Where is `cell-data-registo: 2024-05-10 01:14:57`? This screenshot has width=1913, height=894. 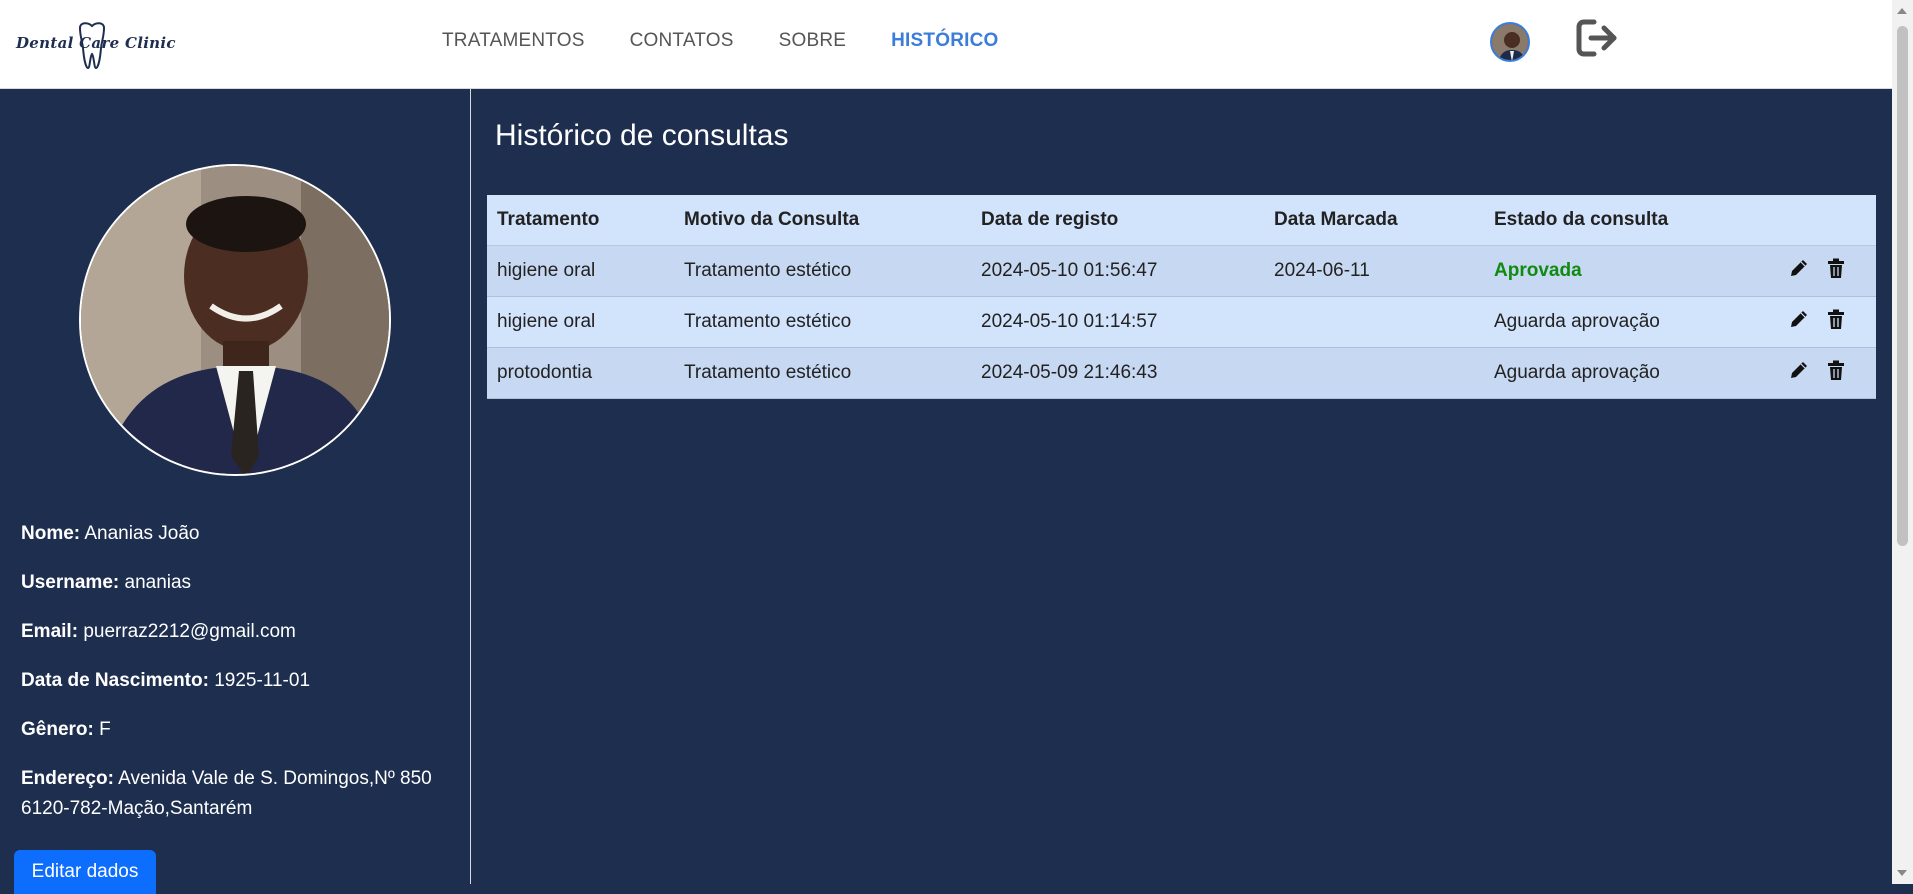 cell-data-registo: 2024-05-10 01:14:57 is located at coordinates (1117, 322).